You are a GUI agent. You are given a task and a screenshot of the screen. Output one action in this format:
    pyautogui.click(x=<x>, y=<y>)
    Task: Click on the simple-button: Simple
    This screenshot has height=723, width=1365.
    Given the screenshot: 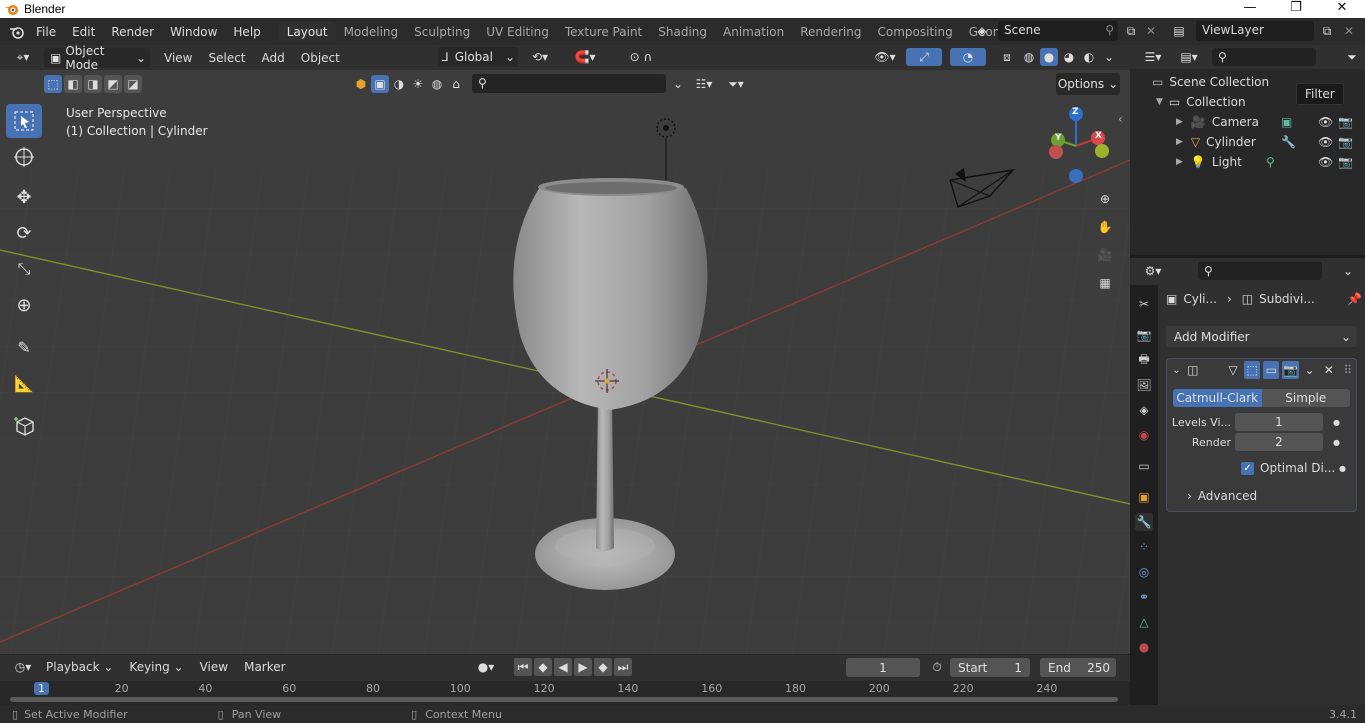 What is the action you would take?
    pyautogui.click(x=1305, y=398)
    